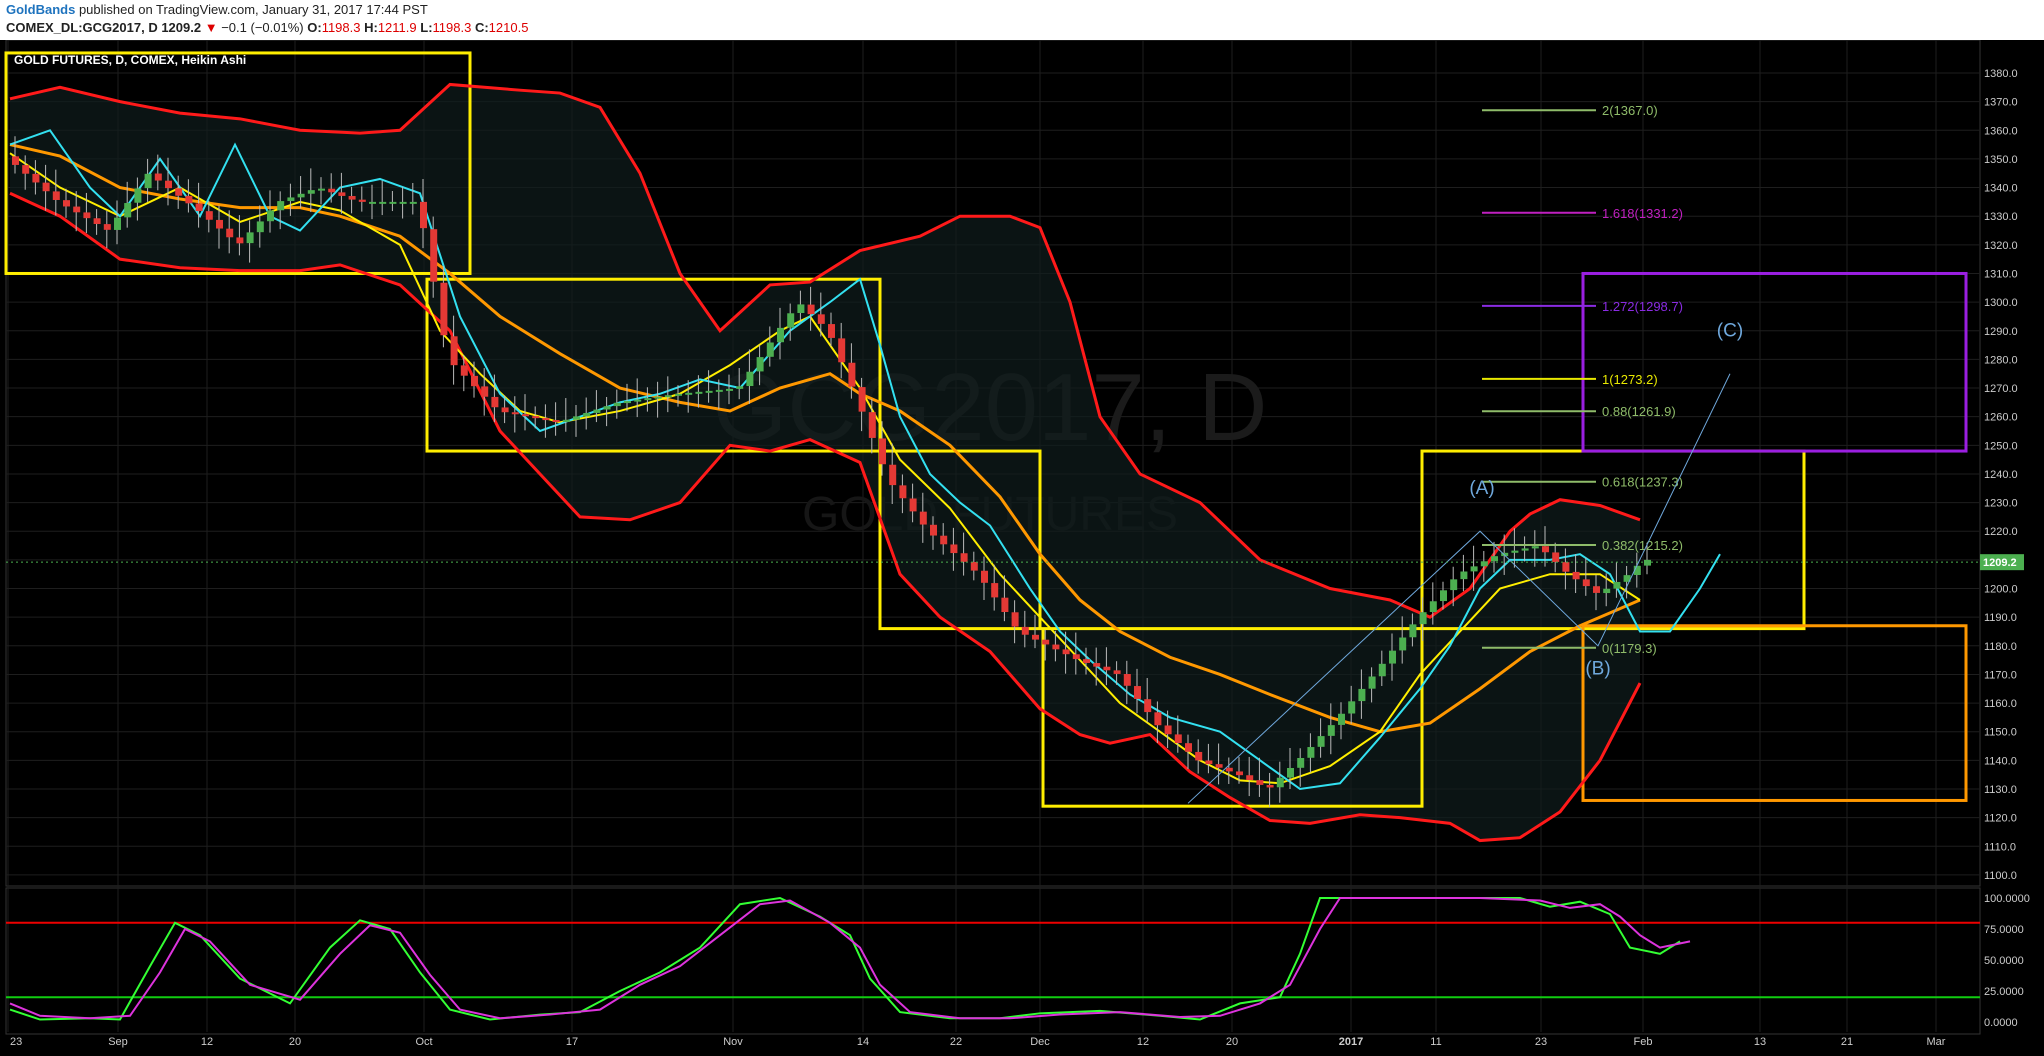 Image resolution: width=2044 pixels, height=1056 pixels. I want to click on price-tick-label: 1200.0, so click(2001, 590).